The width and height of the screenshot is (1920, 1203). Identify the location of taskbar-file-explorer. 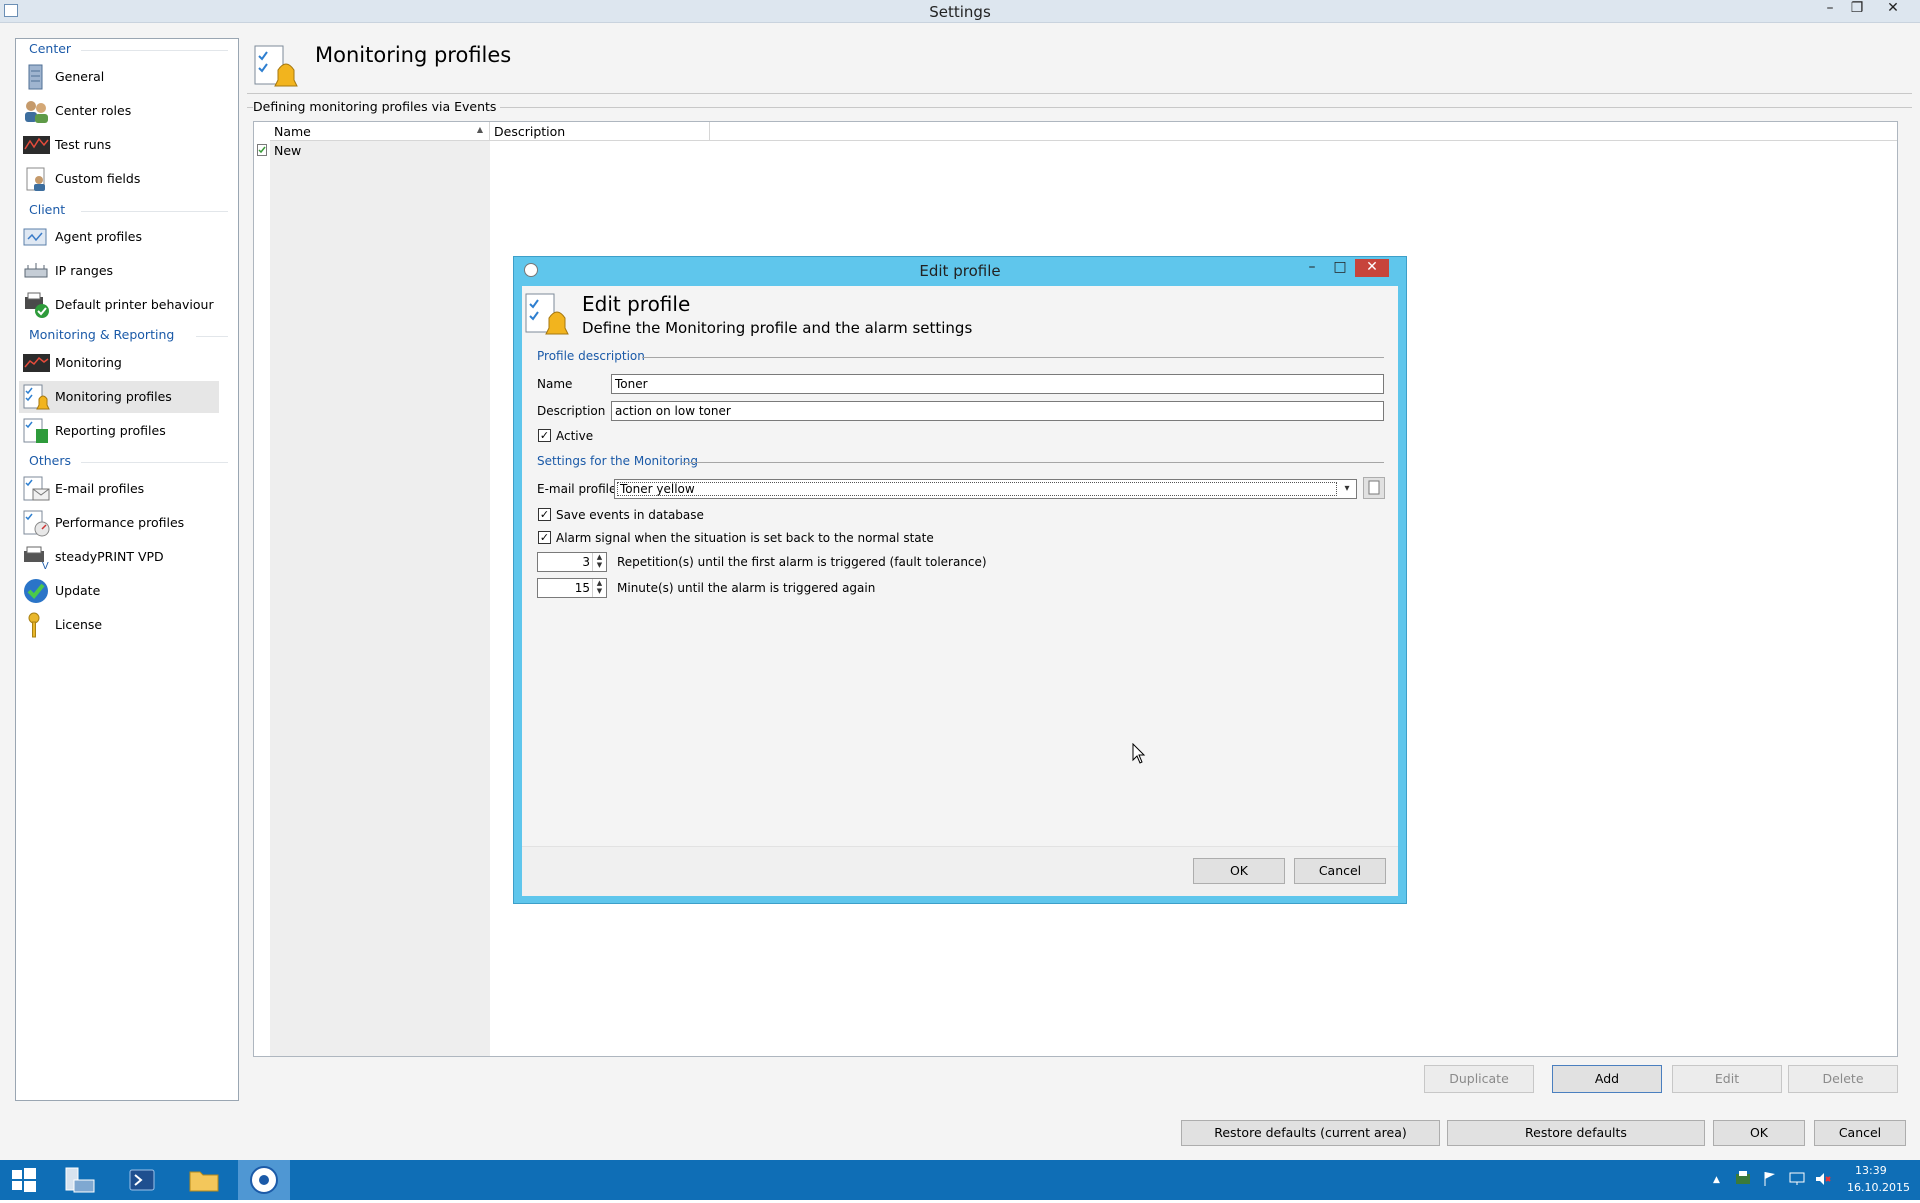
(204, 1180).